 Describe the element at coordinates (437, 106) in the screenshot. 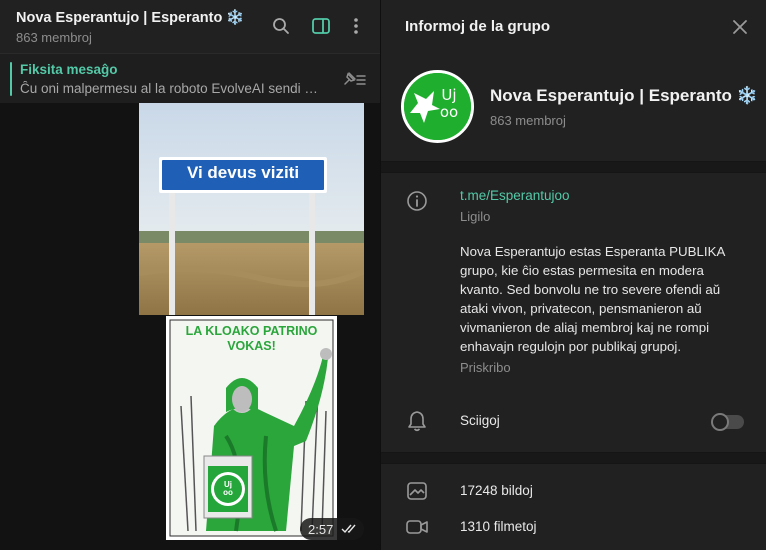

I see `avatar: Uj oo` at that location.